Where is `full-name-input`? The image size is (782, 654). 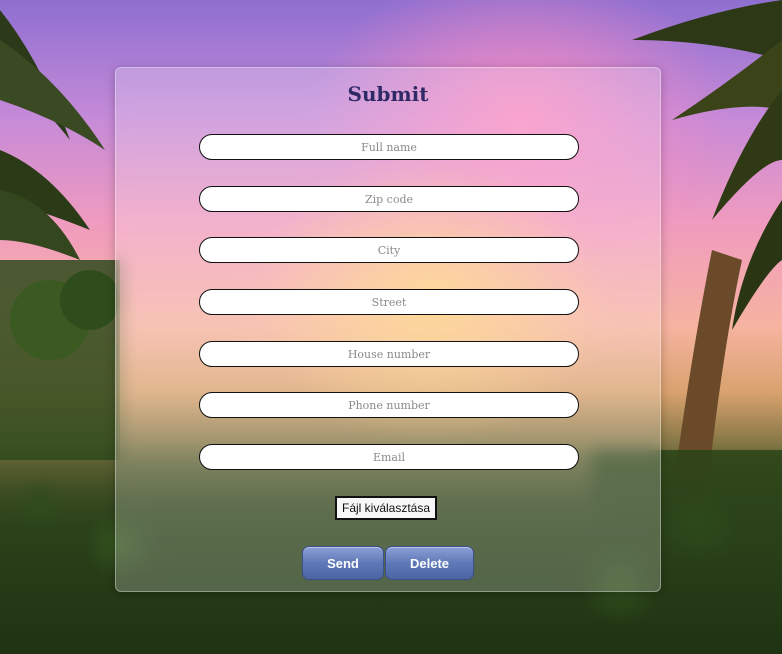 full-name-input is located at coordinates (389, 147).